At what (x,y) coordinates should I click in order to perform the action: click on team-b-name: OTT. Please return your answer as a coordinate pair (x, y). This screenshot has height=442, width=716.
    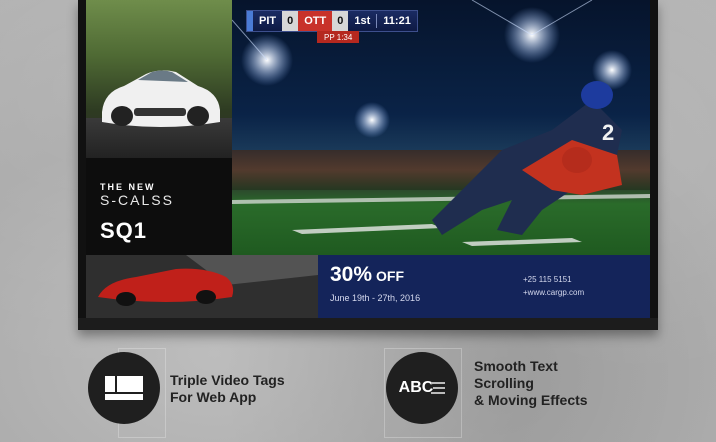
    Looking at the image, I should click on (315, 21).